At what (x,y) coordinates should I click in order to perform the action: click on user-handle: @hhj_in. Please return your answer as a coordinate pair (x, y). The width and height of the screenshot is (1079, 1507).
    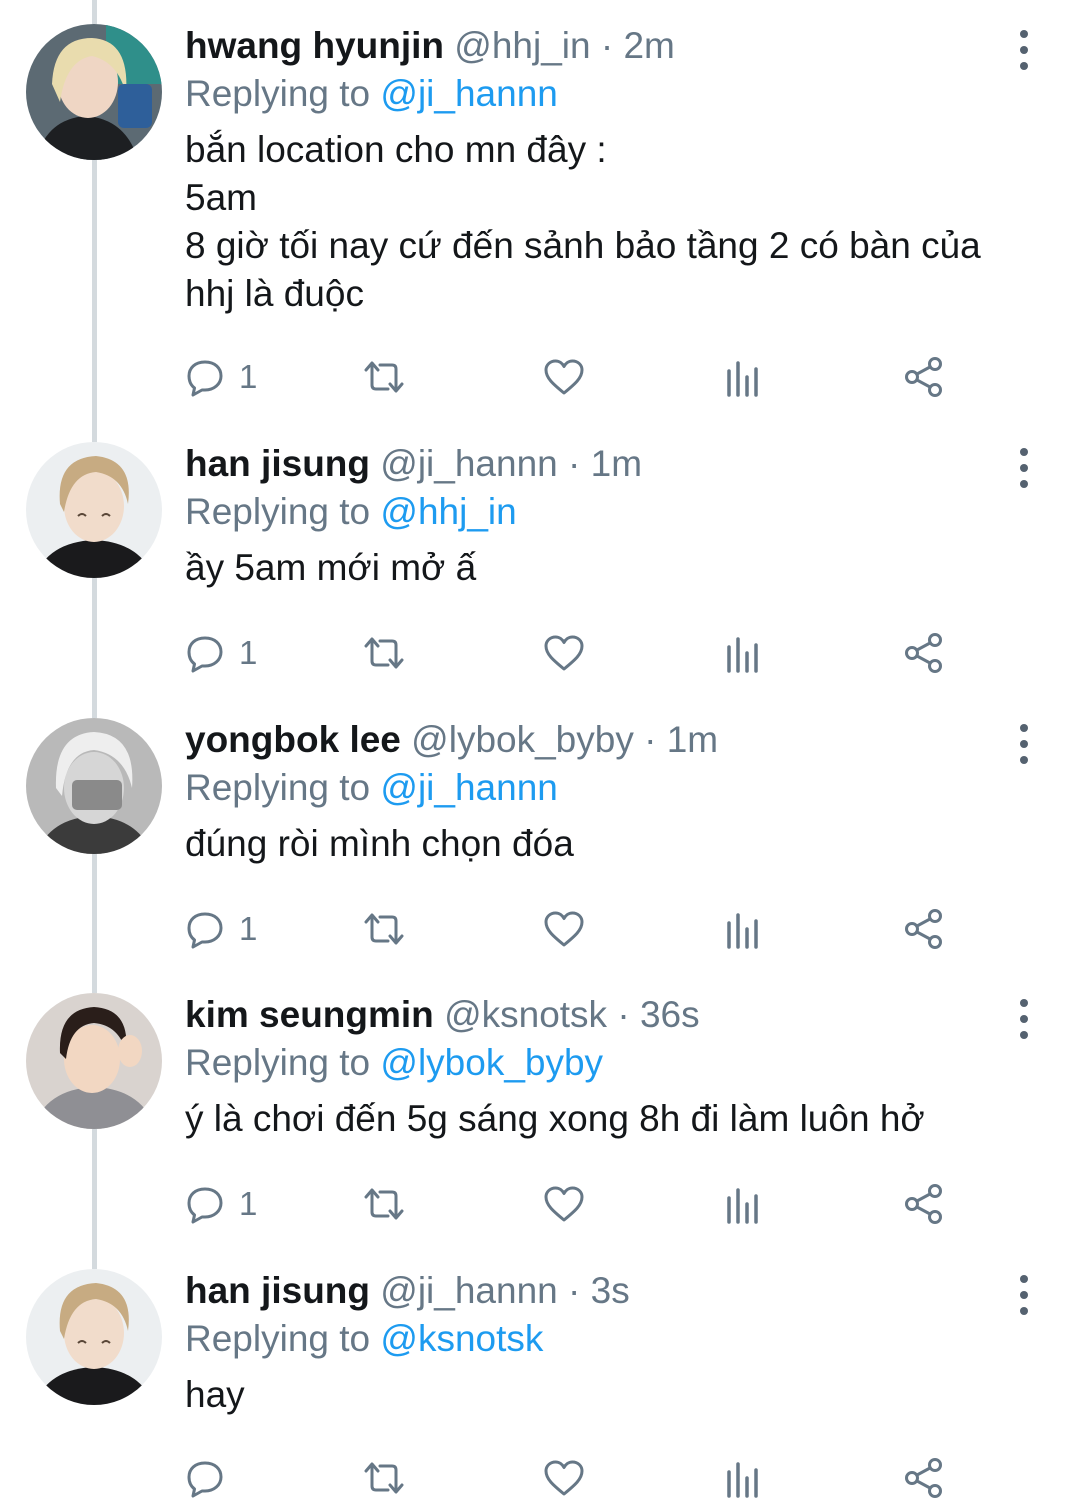
    Looking at the image, I should click on (522, 45).